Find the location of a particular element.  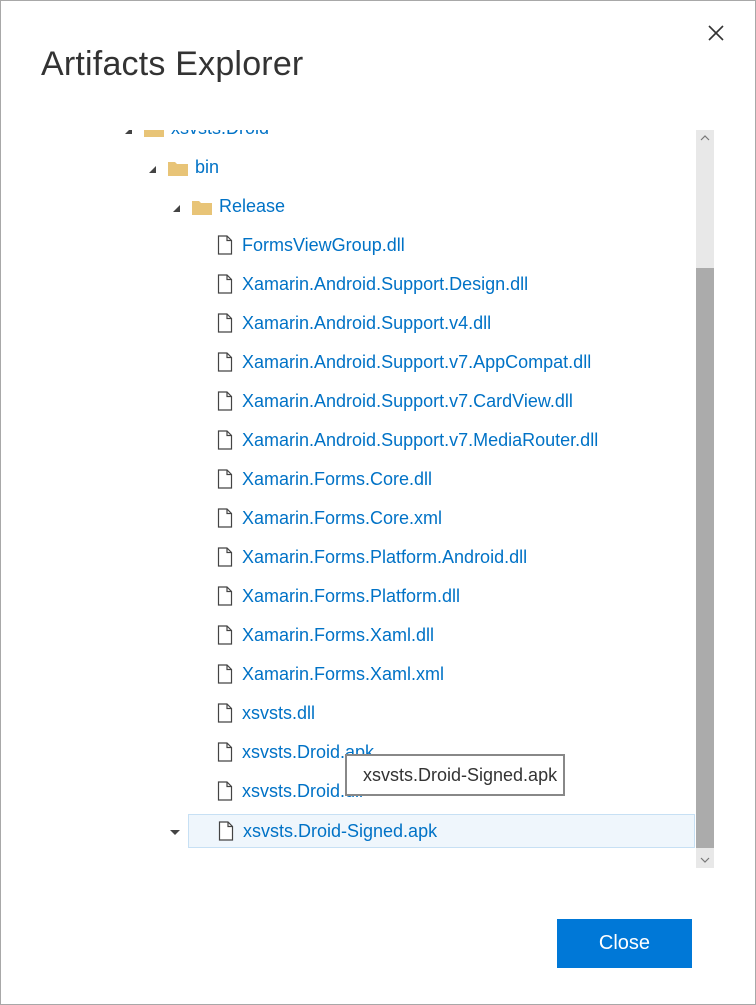

tree-file-row: Xamarin.Android.Support.v4.dll is located at coordinates (402, 324).